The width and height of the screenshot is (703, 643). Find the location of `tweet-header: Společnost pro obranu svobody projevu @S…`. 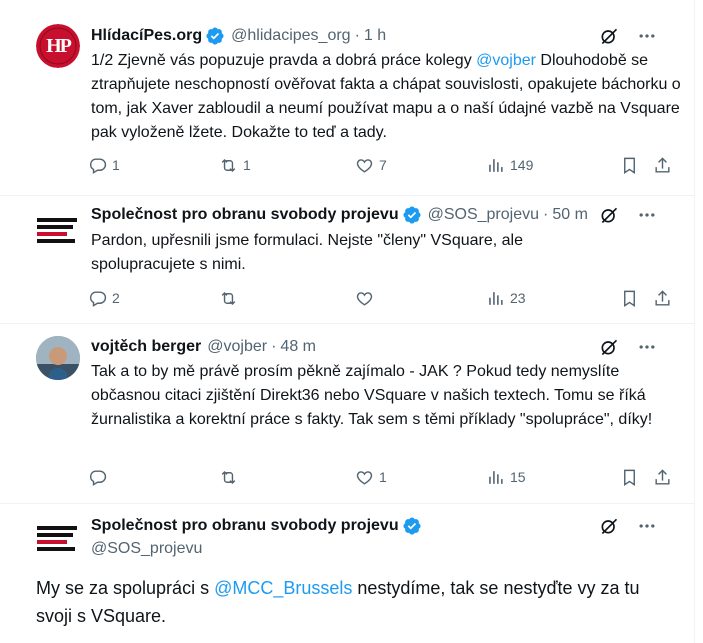

tweet-header: Společnost pro obranu svobody projevu @S… is located at coordinates (383, 215).